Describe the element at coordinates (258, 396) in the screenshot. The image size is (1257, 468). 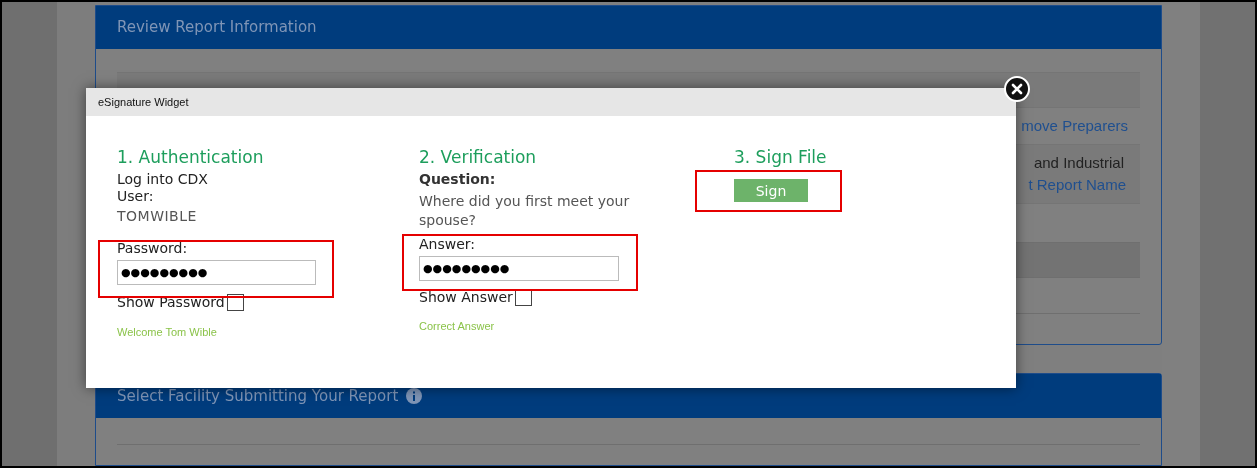
I see `panel-title: Select Facility Submitting Your Report` at that location.